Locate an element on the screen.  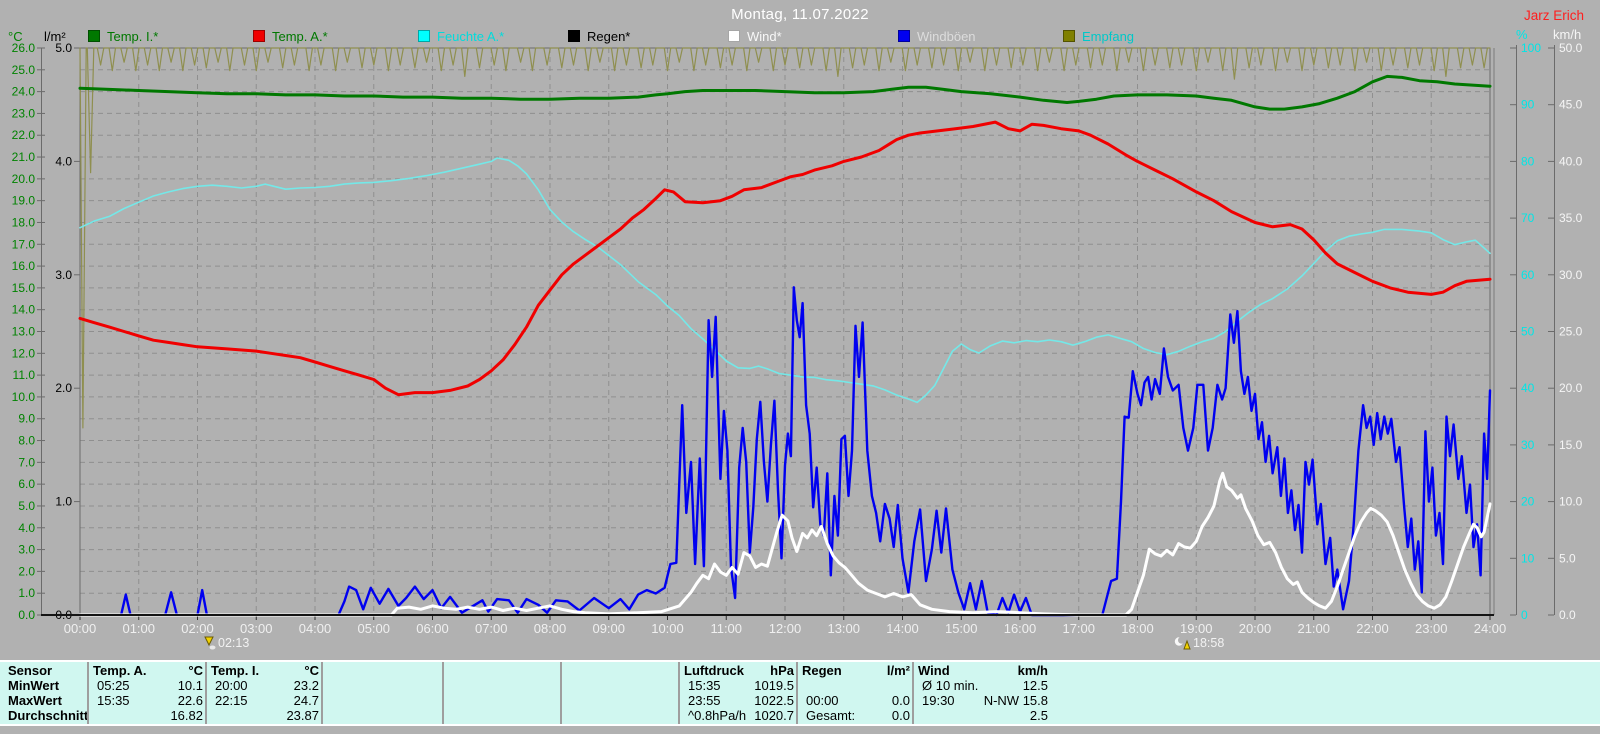
legend-item-feuchte: Feuchte A.* is located at coordinates (461, 36).